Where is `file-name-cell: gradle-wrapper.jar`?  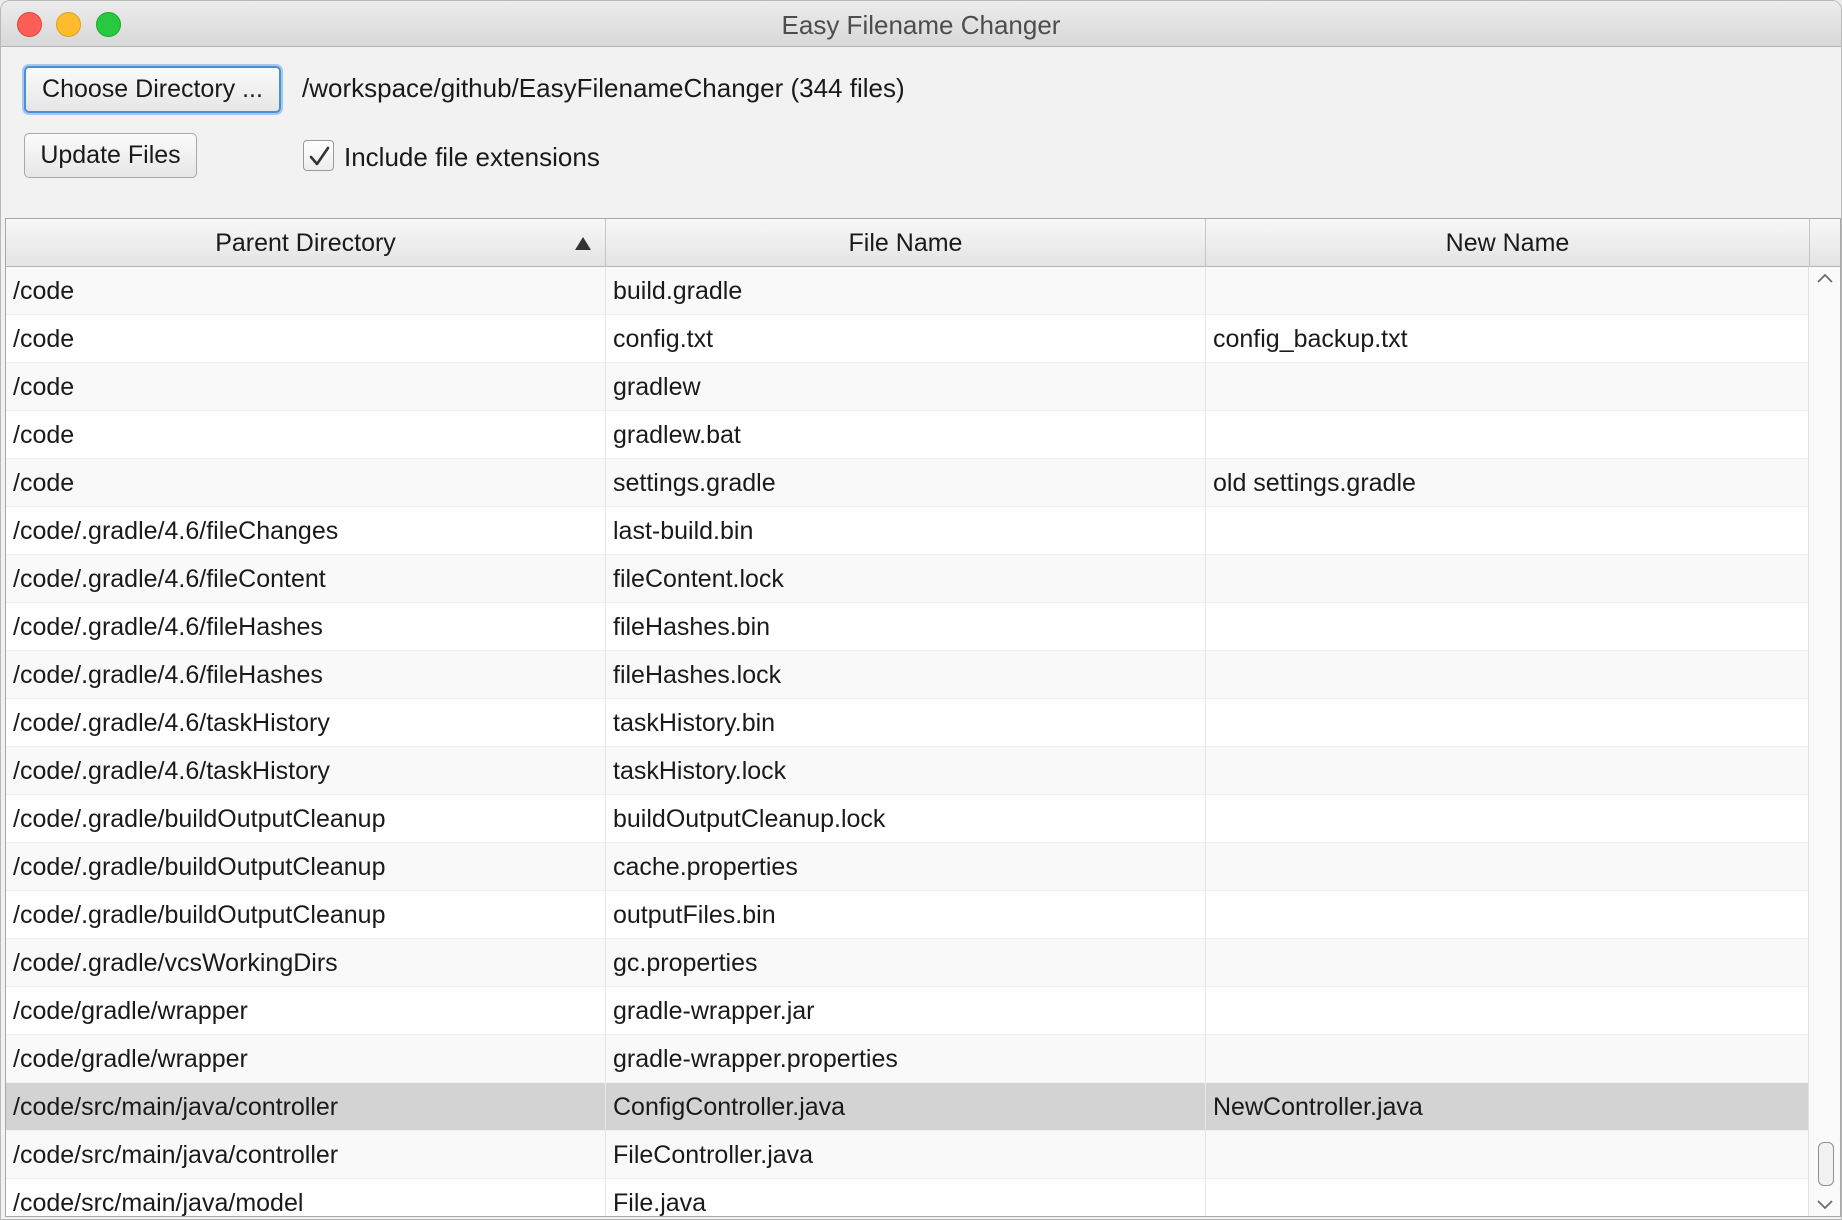
file-name-cell: gradle-wrapper.jar is located at coordinates (906, 1011).